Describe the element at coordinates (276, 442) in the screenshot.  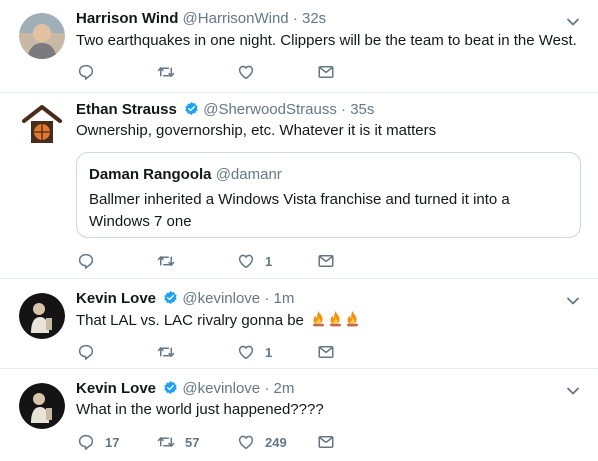
I see `like-count: 249` at that location.